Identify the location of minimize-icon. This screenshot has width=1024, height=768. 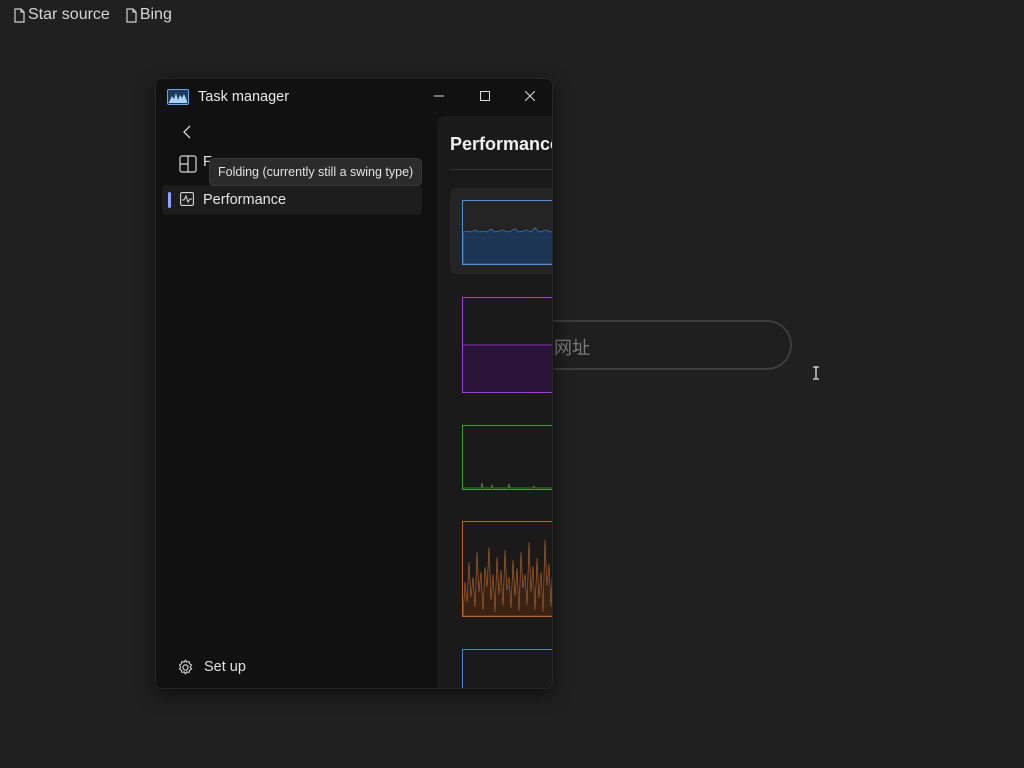
(439, 96).